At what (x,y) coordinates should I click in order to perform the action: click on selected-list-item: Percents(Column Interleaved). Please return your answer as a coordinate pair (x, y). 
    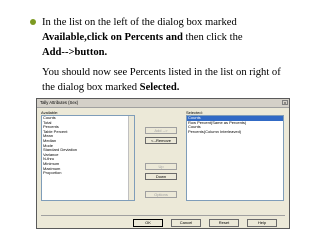
    Looking at the image, I should click on (235, 132).